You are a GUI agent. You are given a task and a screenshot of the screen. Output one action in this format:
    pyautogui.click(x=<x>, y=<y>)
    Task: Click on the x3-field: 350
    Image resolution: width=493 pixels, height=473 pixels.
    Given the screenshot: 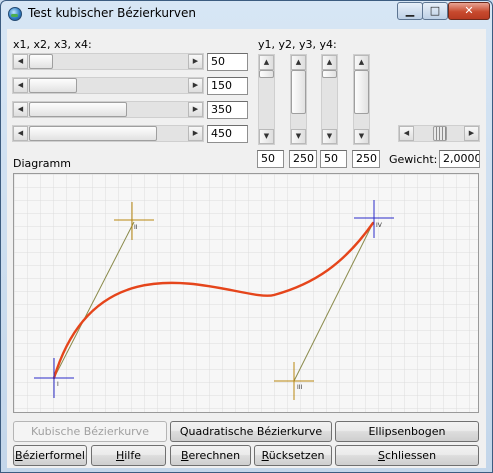 What is the action you would take?
    pyautogui.click(x=227, y=110)
    